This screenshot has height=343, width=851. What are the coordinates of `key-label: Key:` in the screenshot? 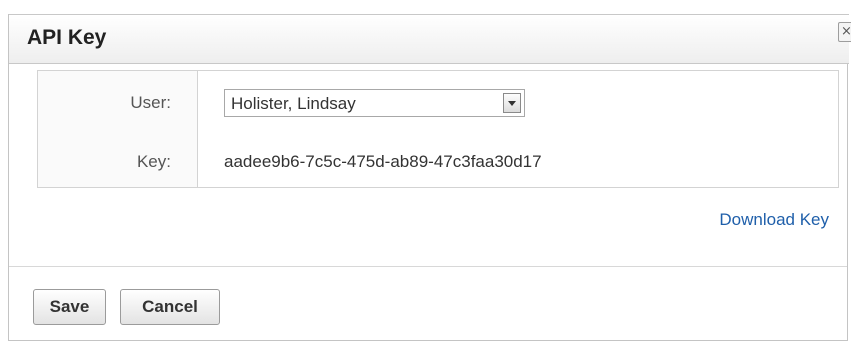 It's located at (153, 161).